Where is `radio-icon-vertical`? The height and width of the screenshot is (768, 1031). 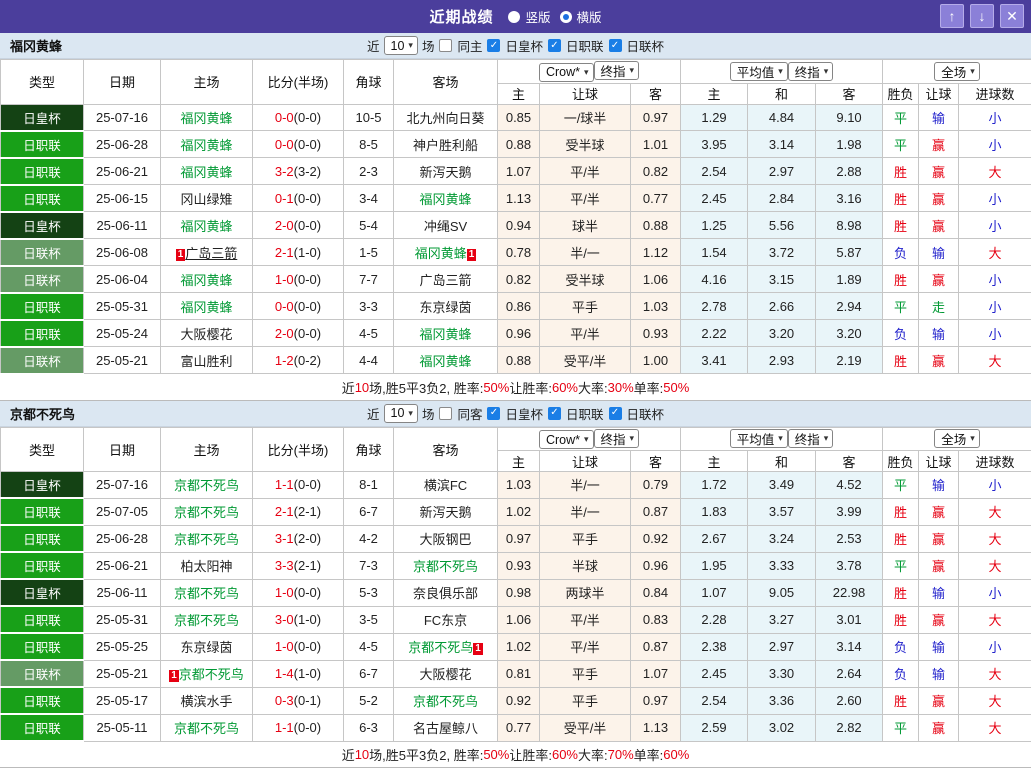
radio-icon-vertical is located at coordinates (514, 17).